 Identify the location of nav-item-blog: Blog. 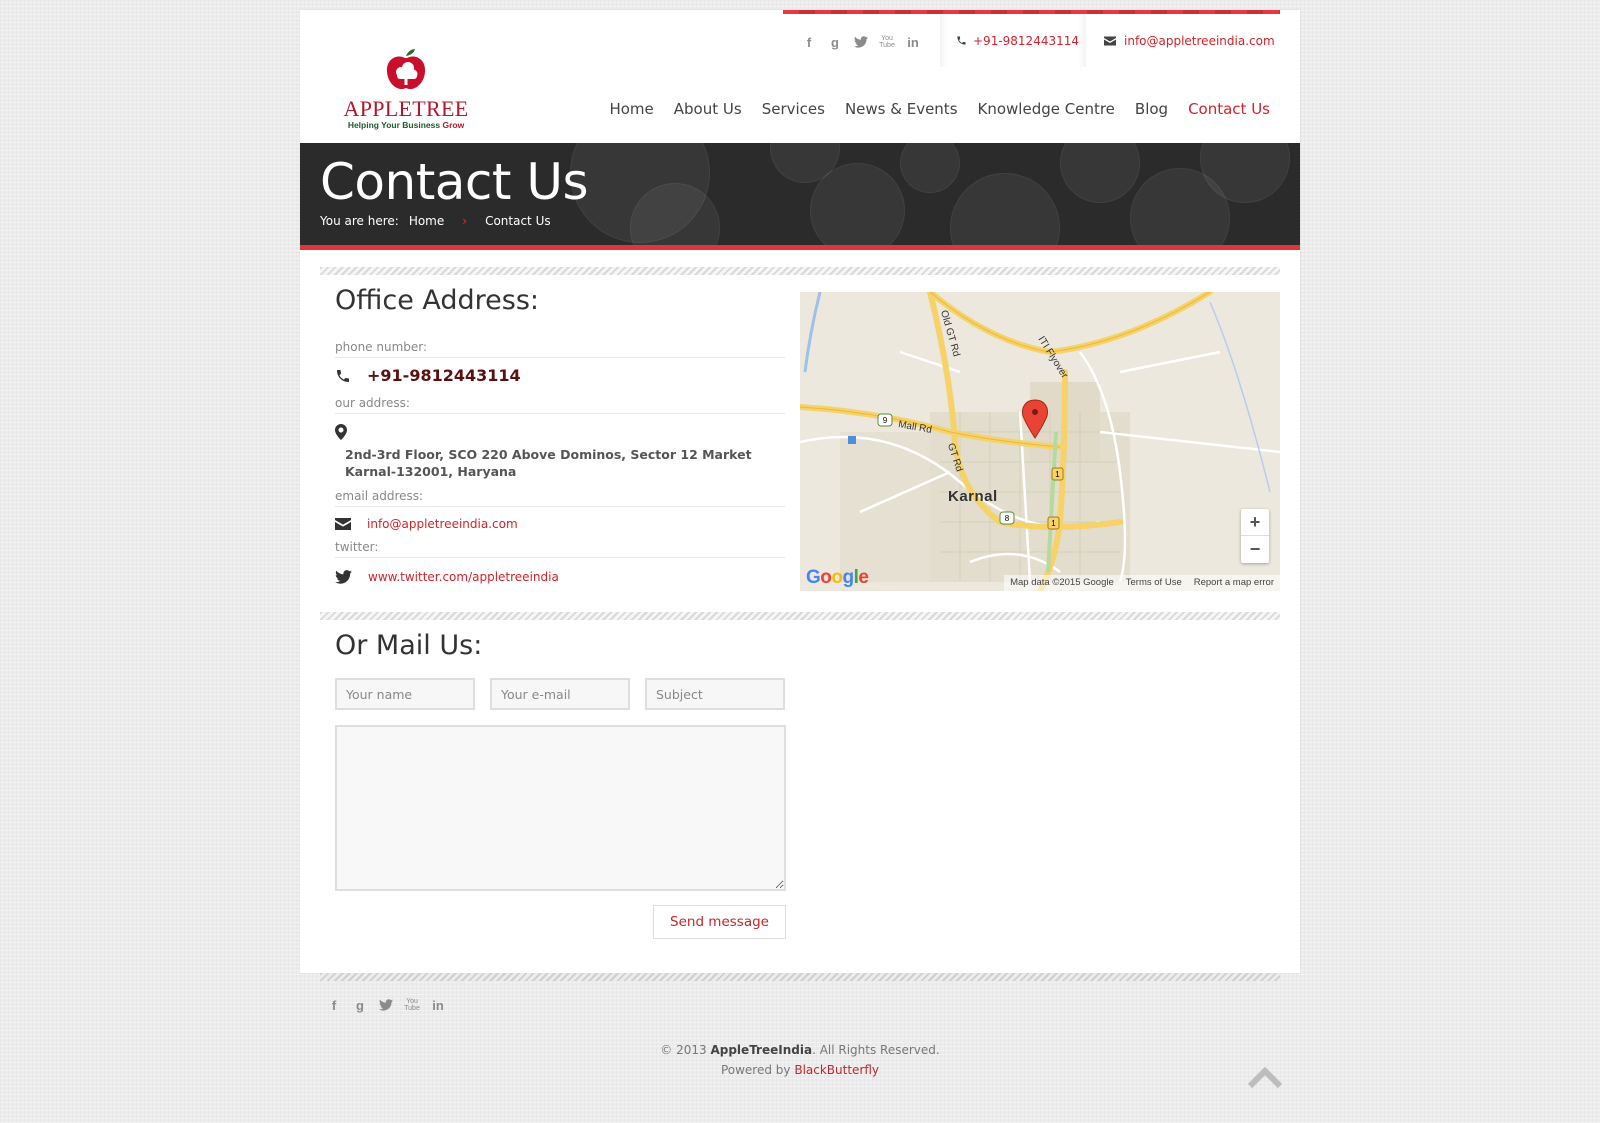
(1151, 109).